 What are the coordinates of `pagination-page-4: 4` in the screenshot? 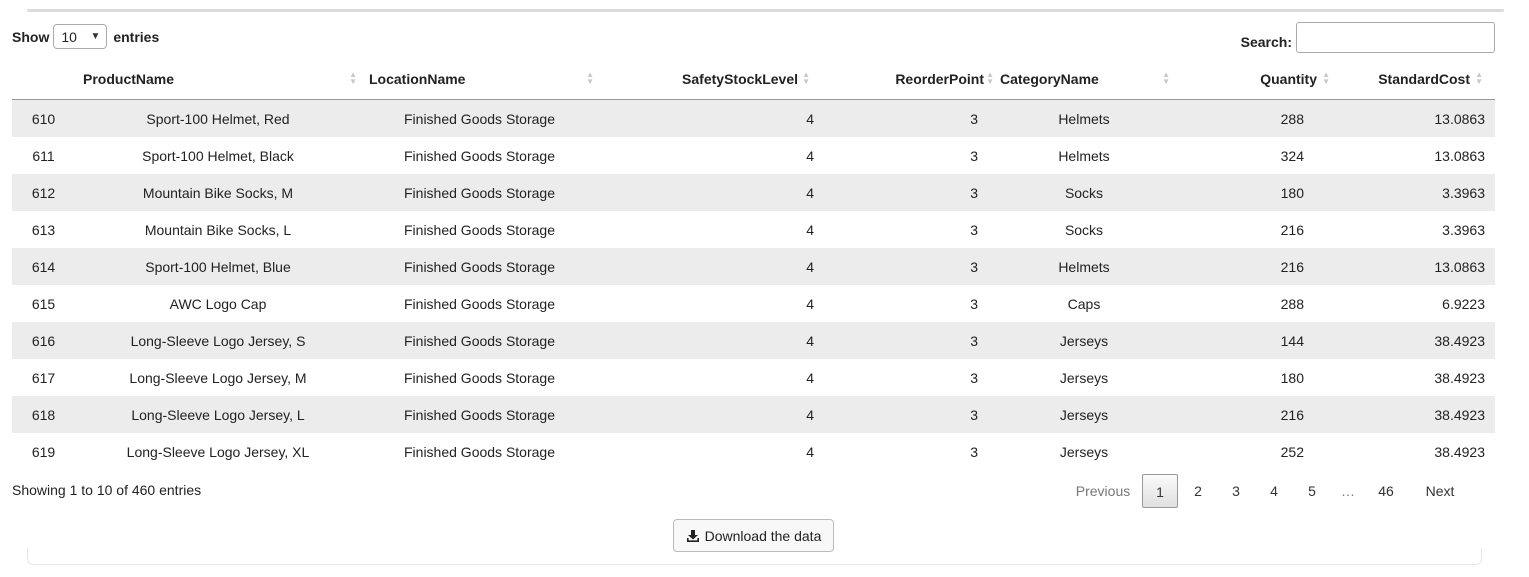 It's located at (1274, 491).